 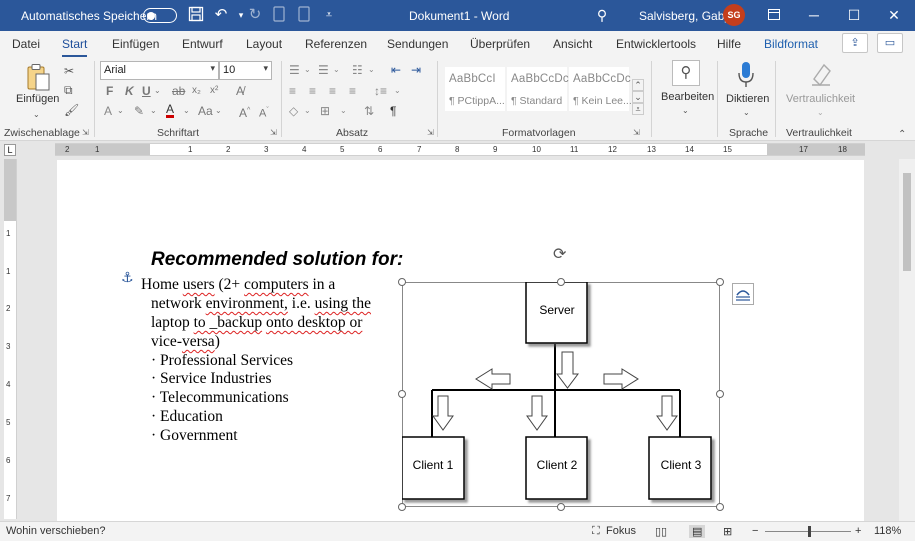 What do you see at coordinates (380, 91) in the screenshot?
I see `line-spacing-icon: ↕≡` at bounding box center [380, 91].